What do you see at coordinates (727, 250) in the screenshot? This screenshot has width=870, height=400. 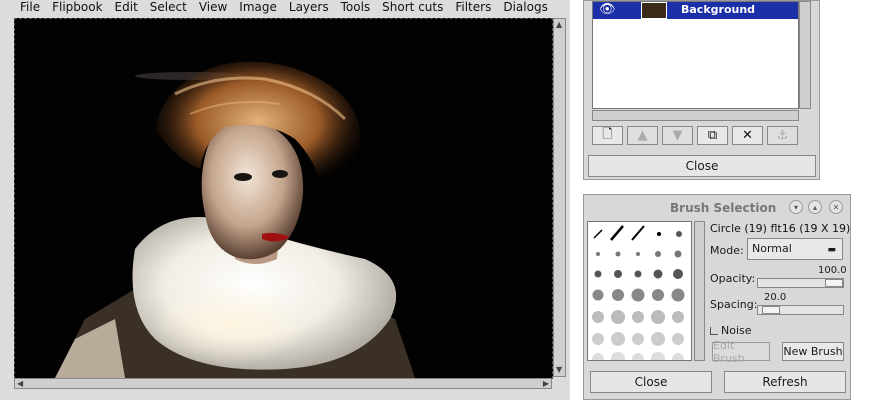 I see `mode-label: Mode:` at bounding box center [727, 250].